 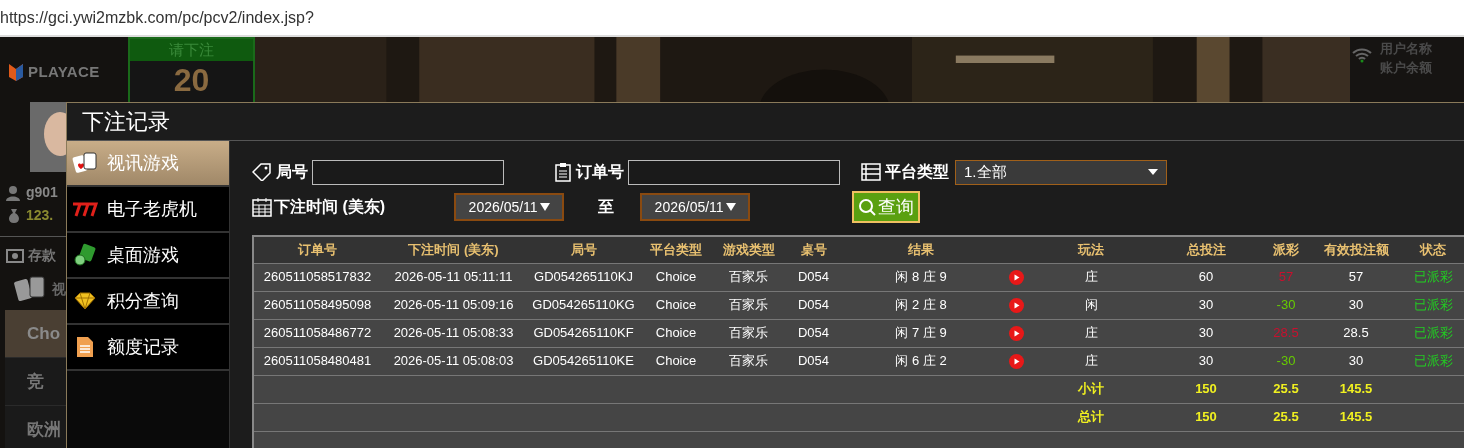 What do you see at coordinates (453, 361) in the screenshot?
I see `table-cell: 2026-05-11 05:08:03` at bounding box center [453, 361].